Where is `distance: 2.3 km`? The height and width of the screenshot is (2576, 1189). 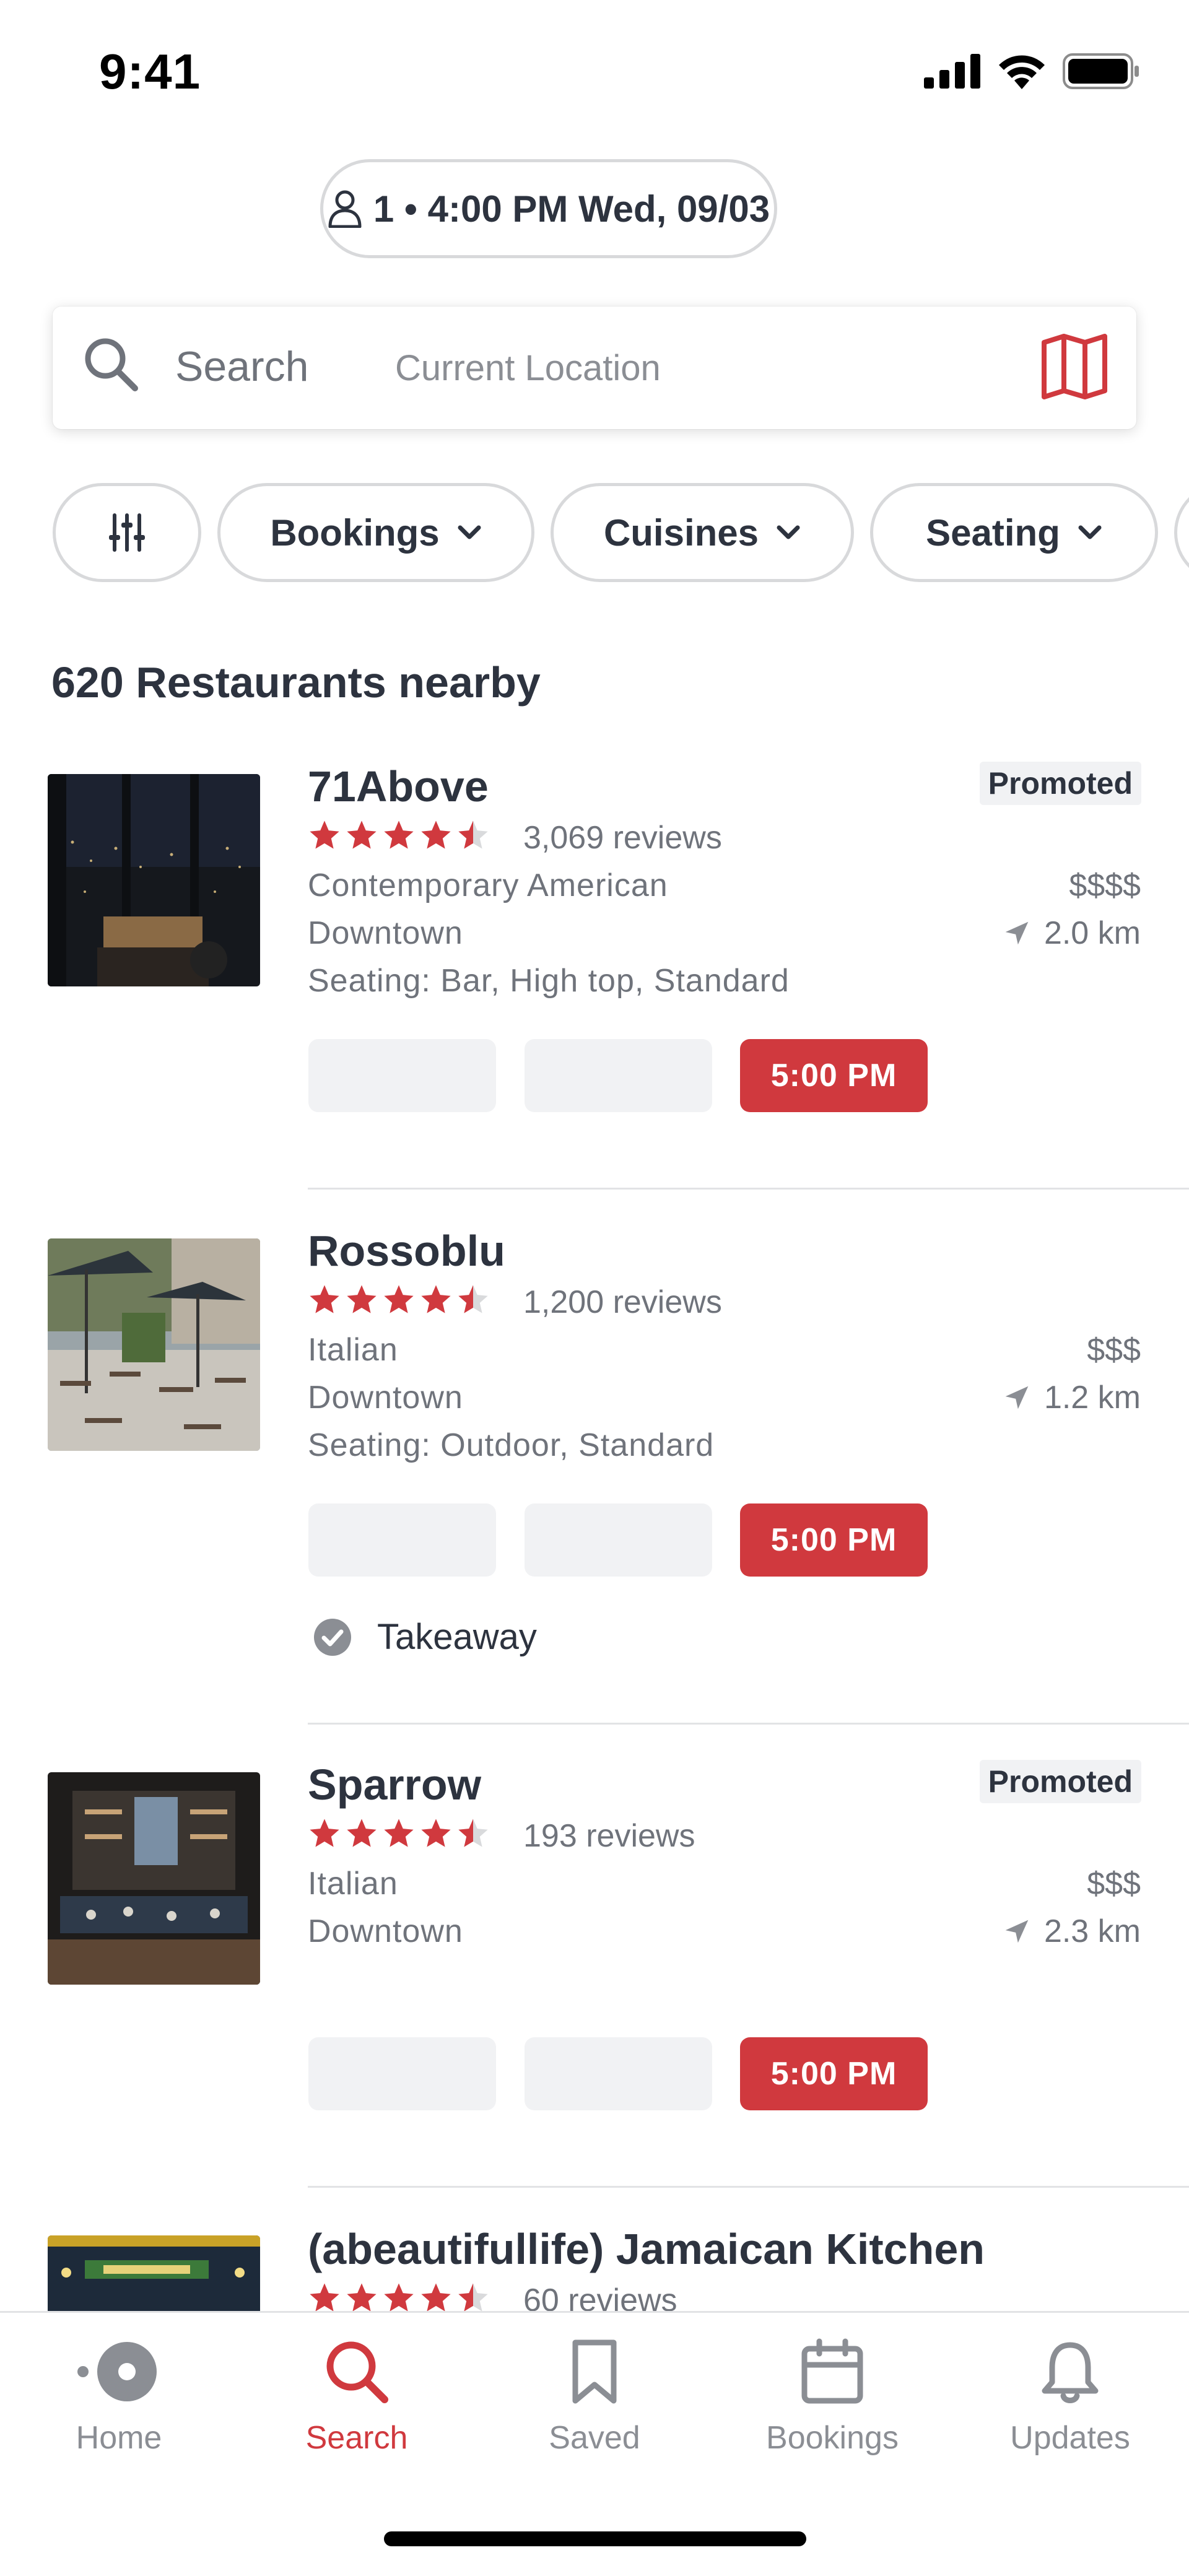 distance: 2.3 km is located at coordinates (1072, 1931).